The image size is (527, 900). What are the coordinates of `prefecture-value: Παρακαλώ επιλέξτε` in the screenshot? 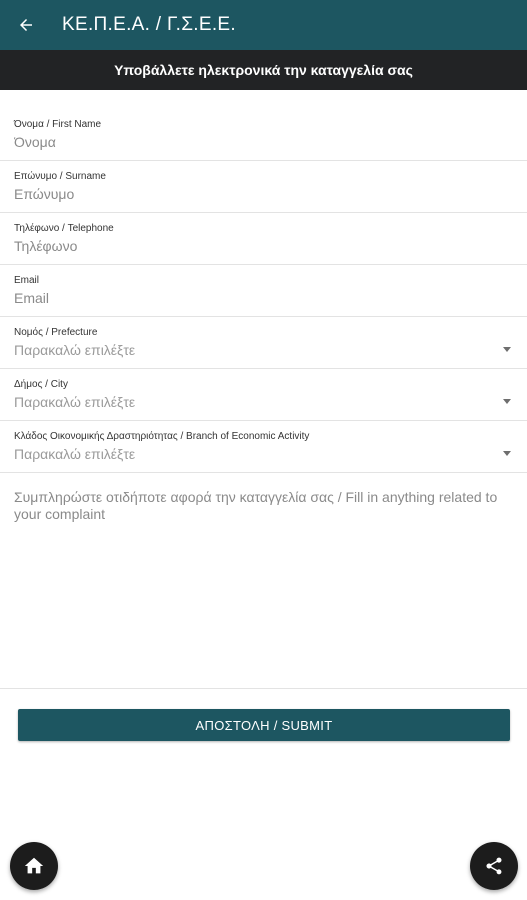 It's located at (75, 350).